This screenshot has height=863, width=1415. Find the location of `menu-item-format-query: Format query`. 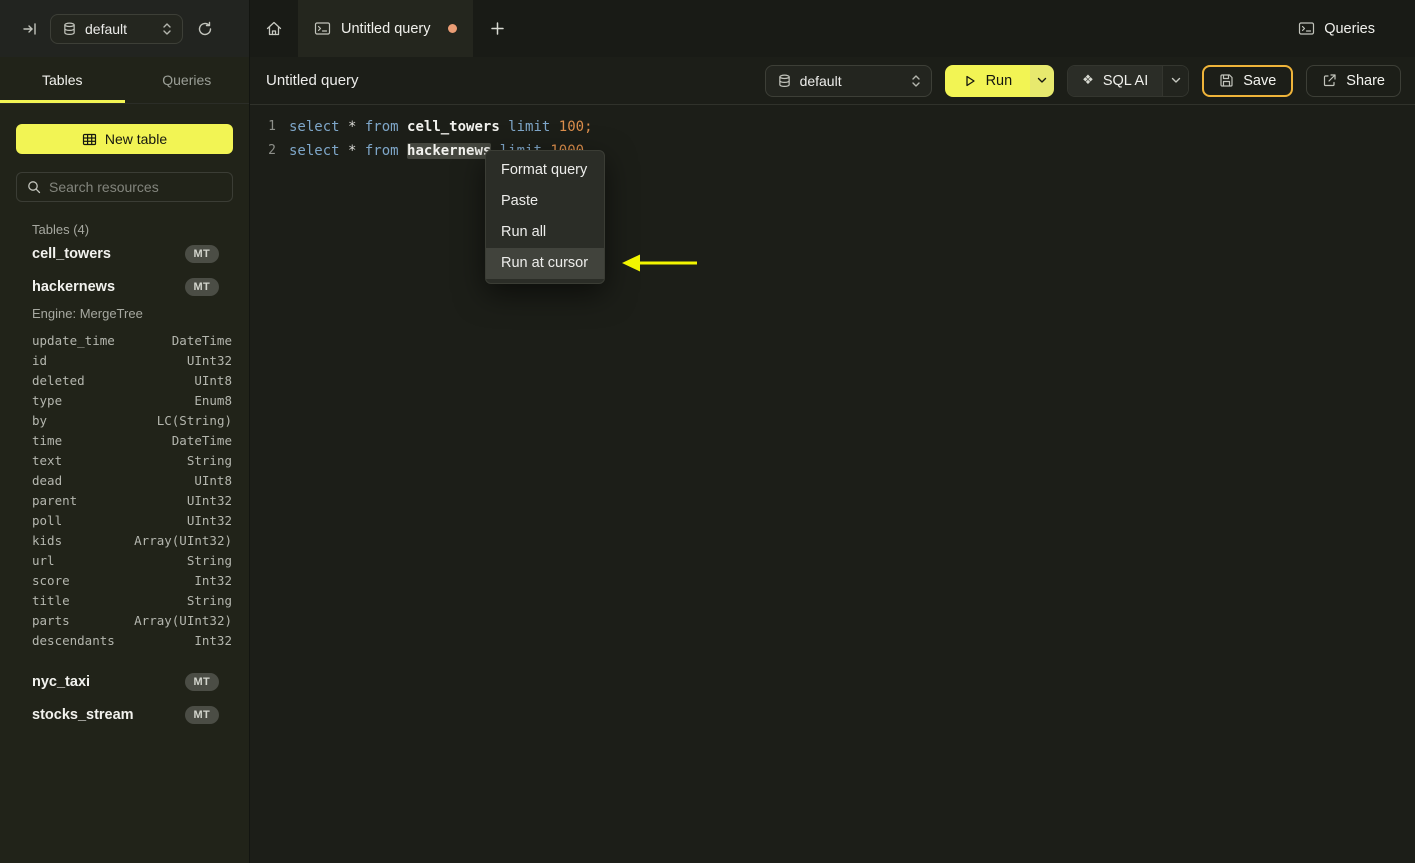

menu-item-format-query: Format query is located at coordinates (545, 170).